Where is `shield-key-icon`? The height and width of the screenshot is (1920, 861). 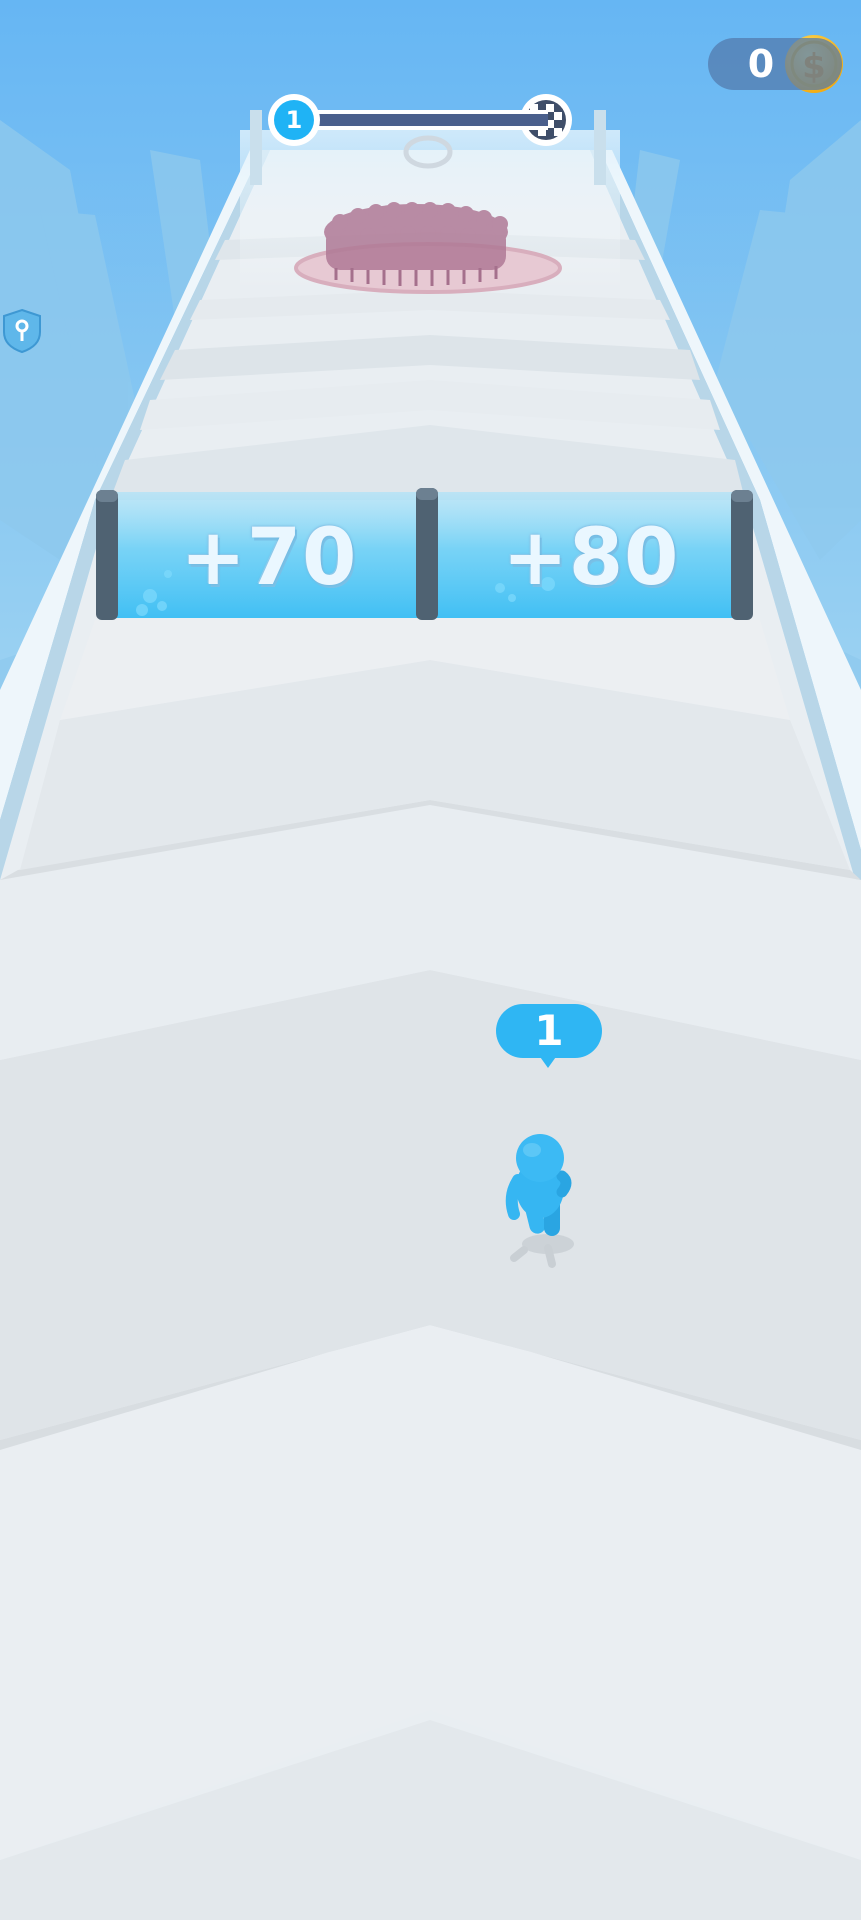
shield-key-icon is located at coordinates (22, 331).